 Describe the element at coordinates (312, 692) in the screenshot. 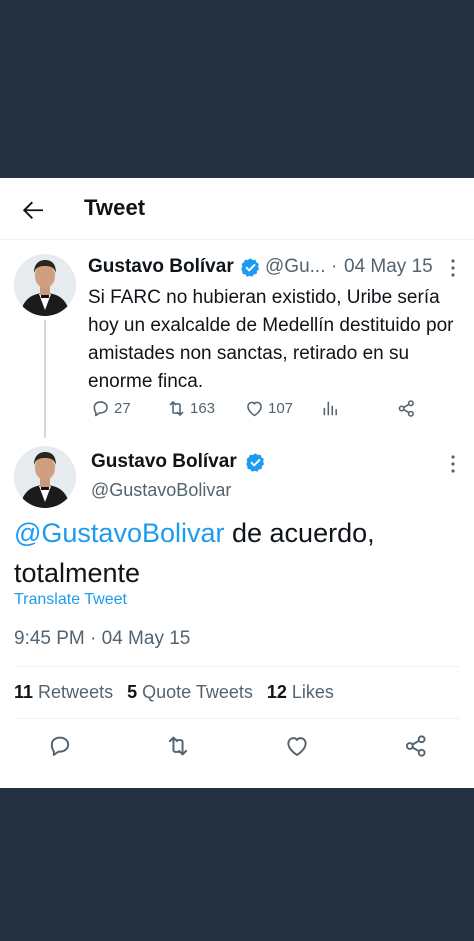

I see `likes-label: Likes` at that location.